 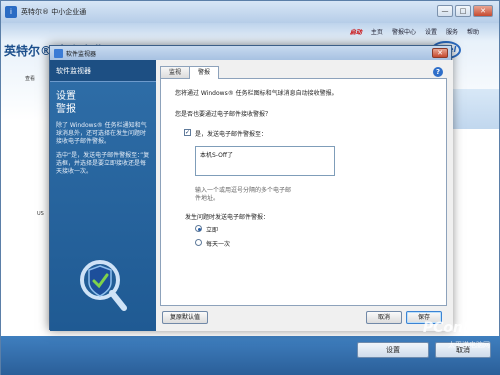 What do you see at coordinates (250, 53) in the screenshot?
I see `dialog-titlebar: 软件监视器 ✕` at bounding box center [250, 53].